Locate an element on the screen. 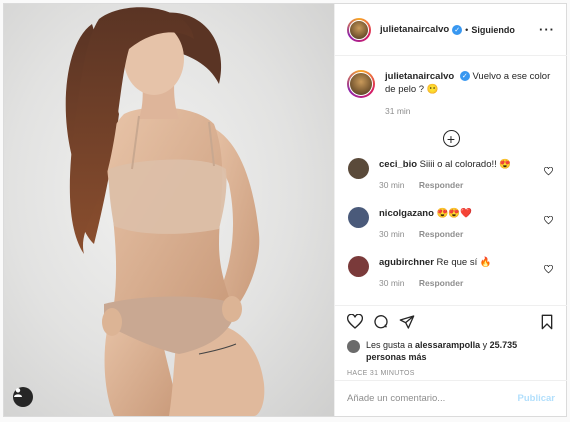 Image resolution: width=570 pixels, height=422 pixels. post-timestamp: HACE 31 MINUTOS is located at coordinates (451, 373).